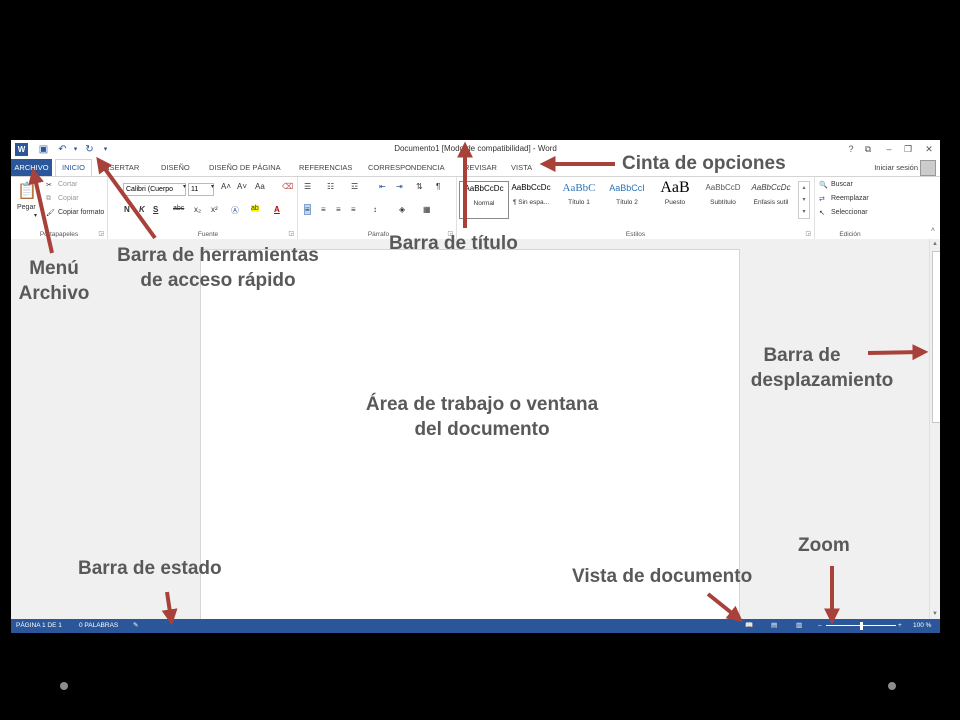  Describe the element at coordinates (41, 210) in the screenshot. I see `arrow-file-menu` at that location.